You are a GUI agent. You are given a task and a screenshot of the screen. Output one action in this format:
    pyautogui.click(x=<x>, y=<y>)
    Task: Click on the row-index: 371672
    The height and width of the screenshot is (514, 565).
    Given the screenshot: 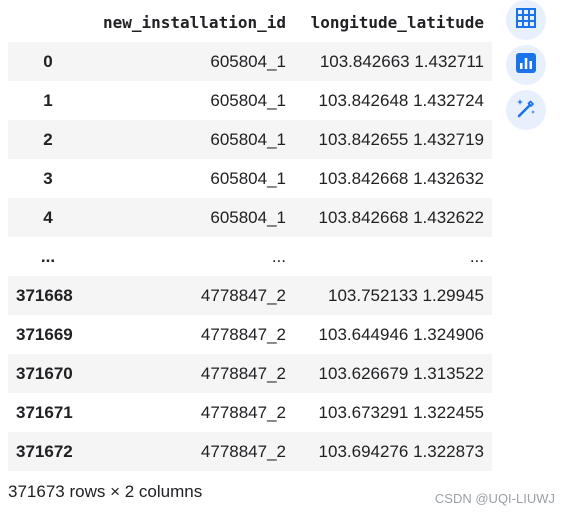 What is the action you would take?
    pyautogui.click(x=44, y=451)
    